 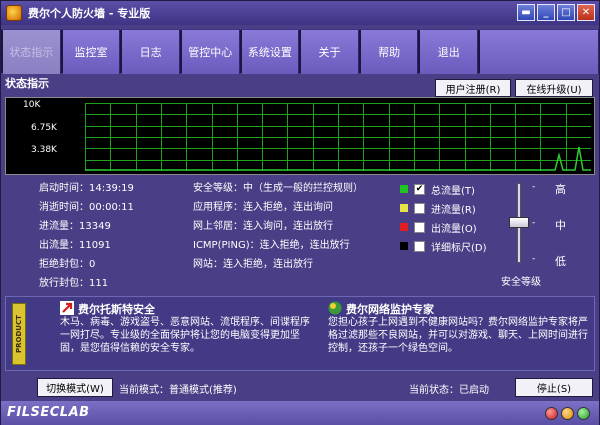 I want to click on main-tab-bar: 状态指示 监控室 日志 管控中心 系统设置 关于 帮助 退出, so click(x=300, y=51).